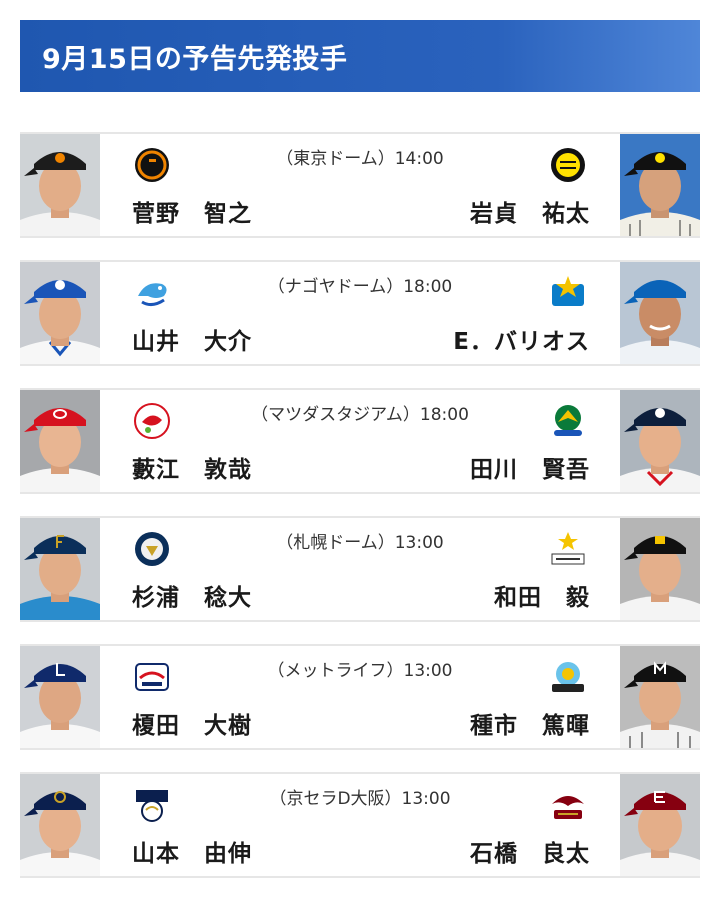 The height and width of the screenshot is (900, 720). I want to click on home-pitcher-name: 山井 大介, so click(192, 339).